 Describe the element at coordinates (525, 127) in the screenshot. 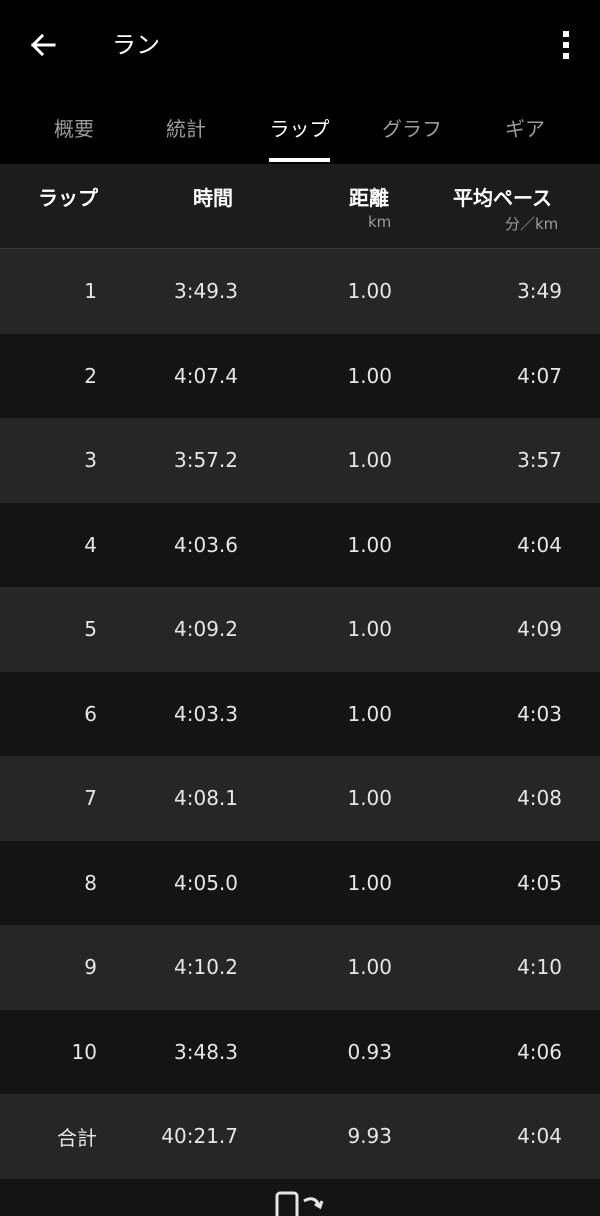

I see `tab-gear: ギア` at that location.